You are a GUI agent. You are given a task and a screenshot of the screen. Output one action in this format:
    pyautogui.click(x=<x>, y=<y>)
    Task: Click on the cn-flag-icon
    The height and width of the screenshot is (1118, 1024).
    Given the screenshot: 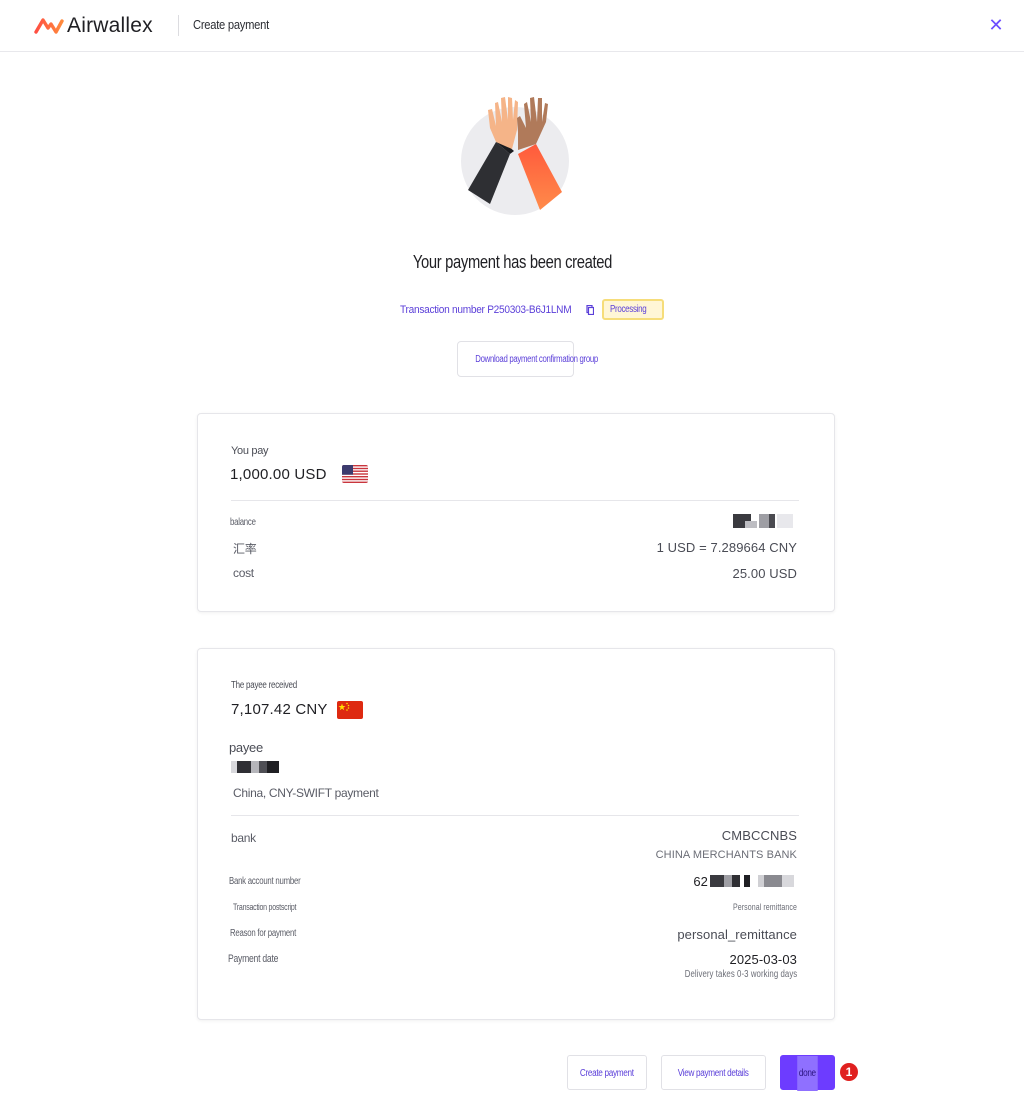 What is the action you would take?
    pyautogui.click(x=350, y=710)
    